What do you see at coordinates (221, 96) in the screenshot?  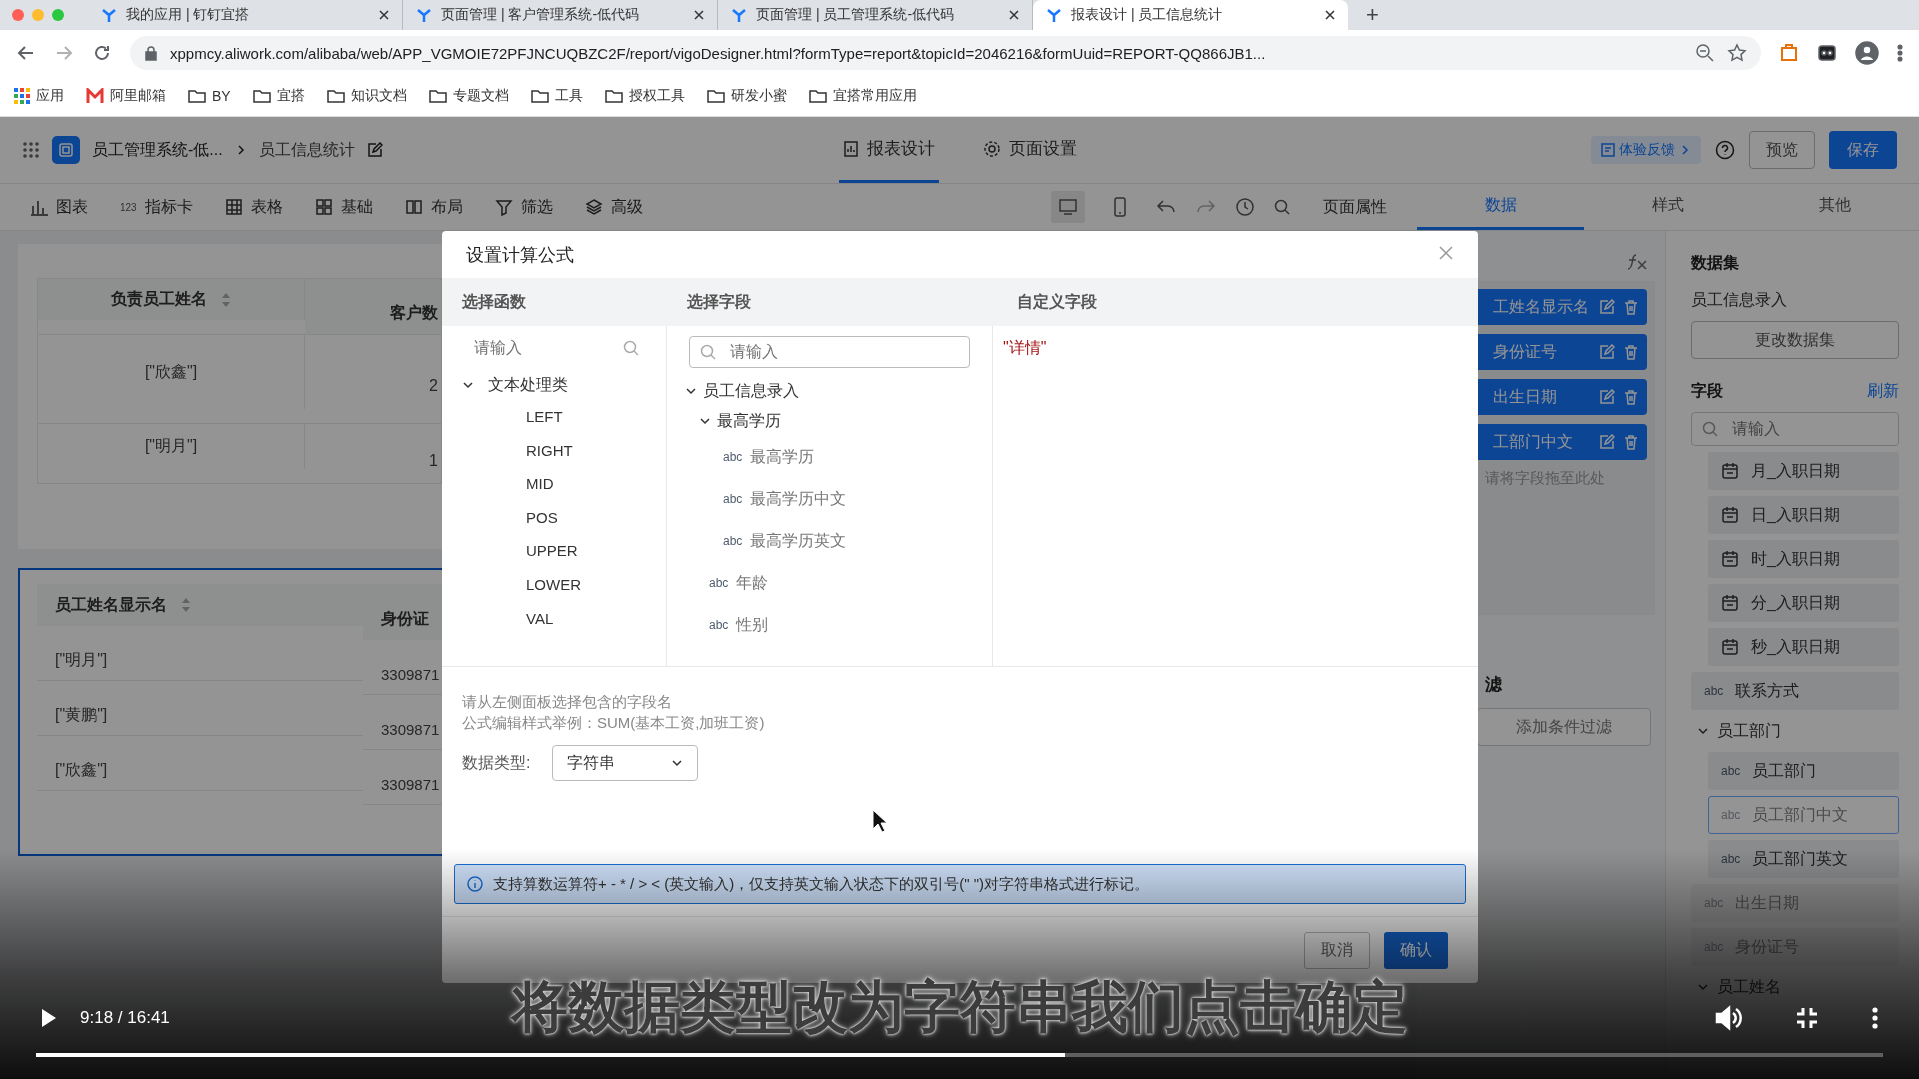 I see `bookmark: BY` at bounding box center [221, 96].